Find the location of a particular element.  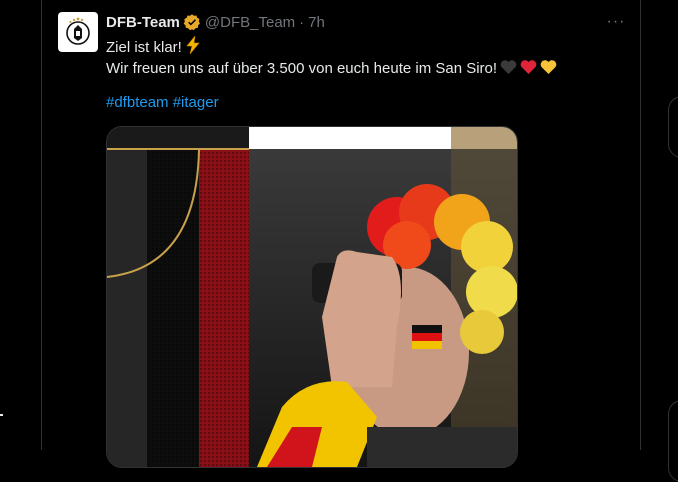

handle: @DFB_Team is located at coordinates (250, 22).